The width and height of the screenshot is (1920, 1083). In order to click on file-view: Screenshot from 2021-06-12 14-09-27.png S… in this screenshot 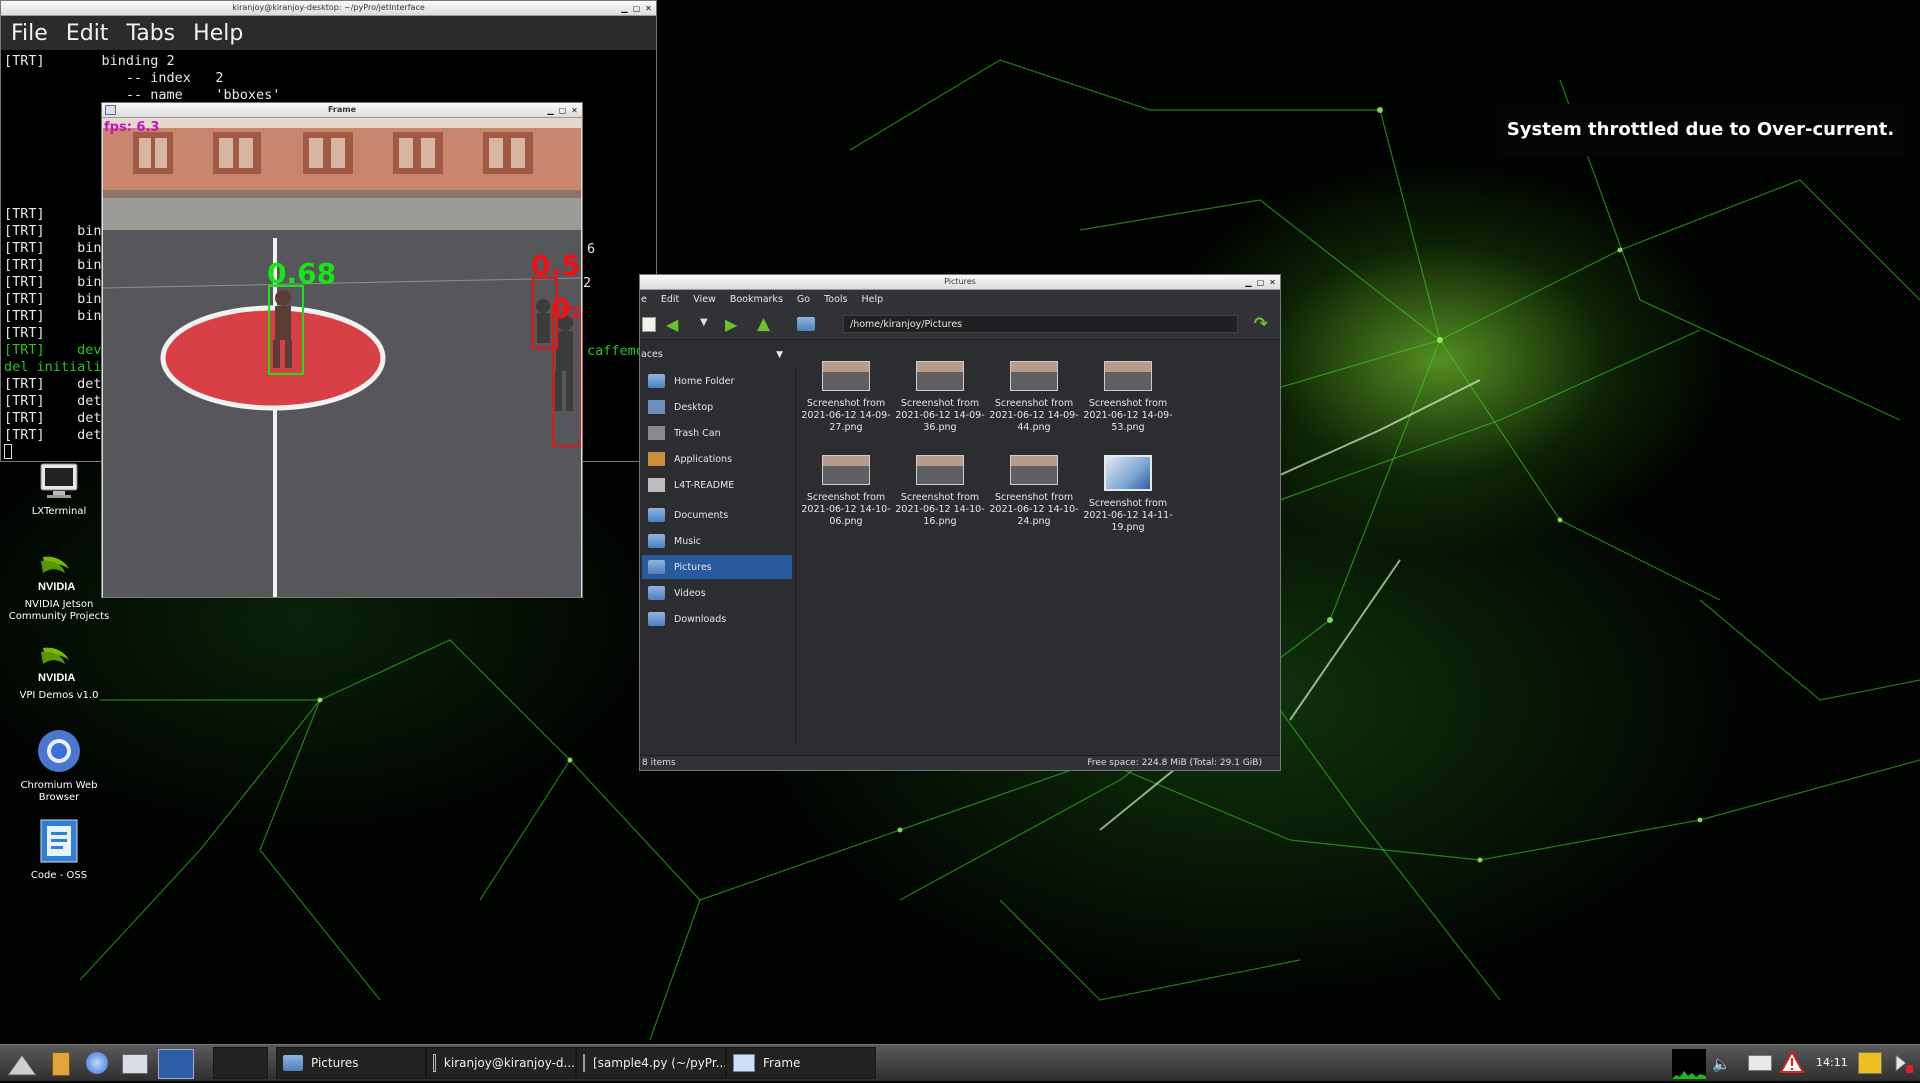, I will do `click(1038, 544)`.